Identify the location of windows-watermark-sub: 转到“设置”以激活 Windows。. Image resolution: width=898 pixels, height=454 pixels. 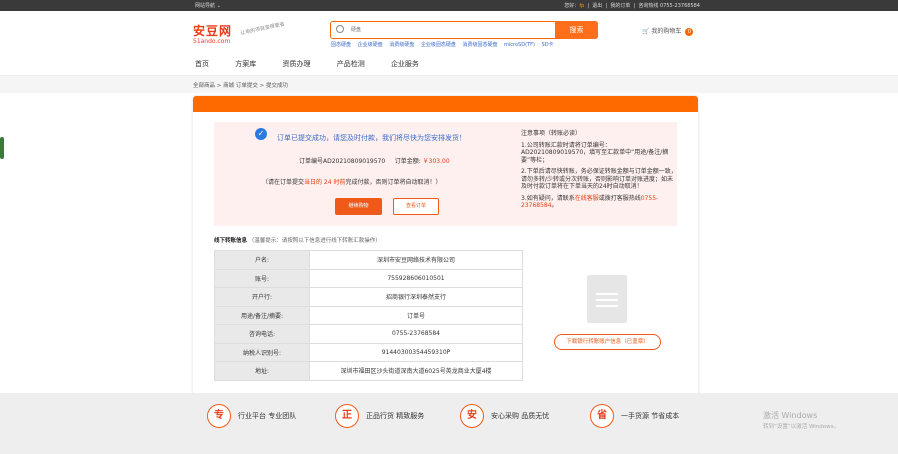
(801, 427).